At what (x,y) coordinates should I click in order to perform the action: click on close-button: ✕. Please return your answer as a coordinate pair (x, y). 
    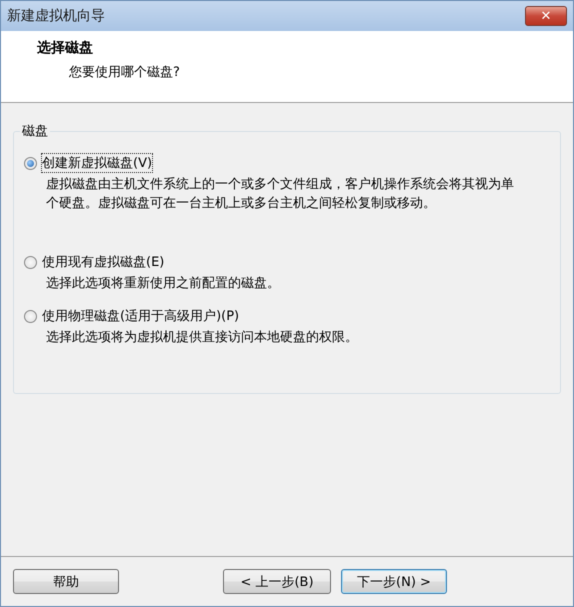
    Looking at the image, I should click on (546, 16).